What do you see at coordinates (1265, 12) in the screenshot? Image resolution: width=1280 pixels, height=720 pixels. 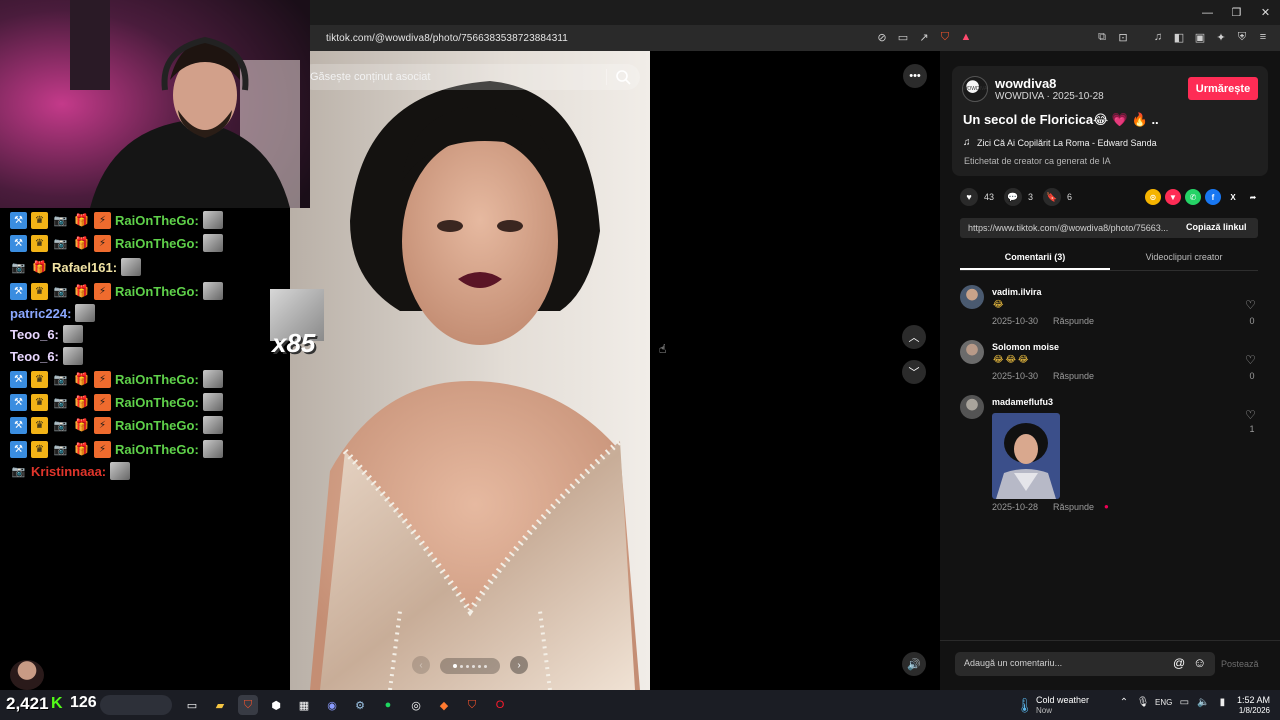 I see `close-button: ✕` at bounding box center [1265, 12].